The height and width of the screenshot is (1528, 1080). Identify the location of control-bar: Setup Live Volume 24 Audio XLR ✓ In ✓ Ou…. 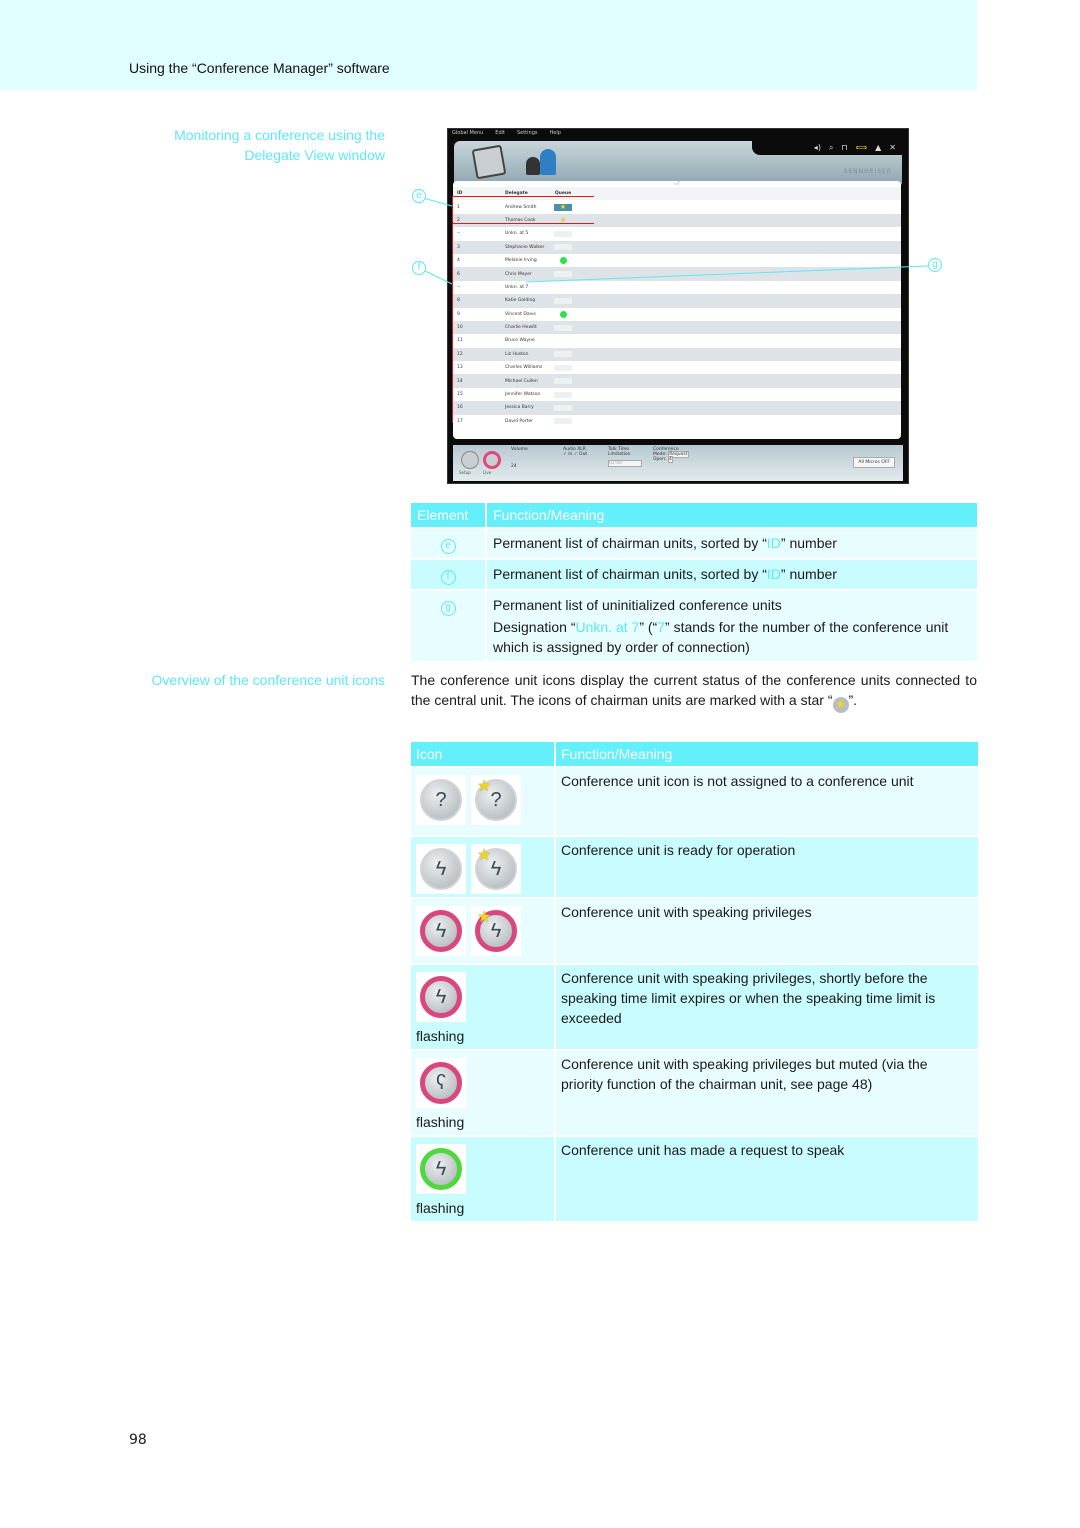
(678, 463).